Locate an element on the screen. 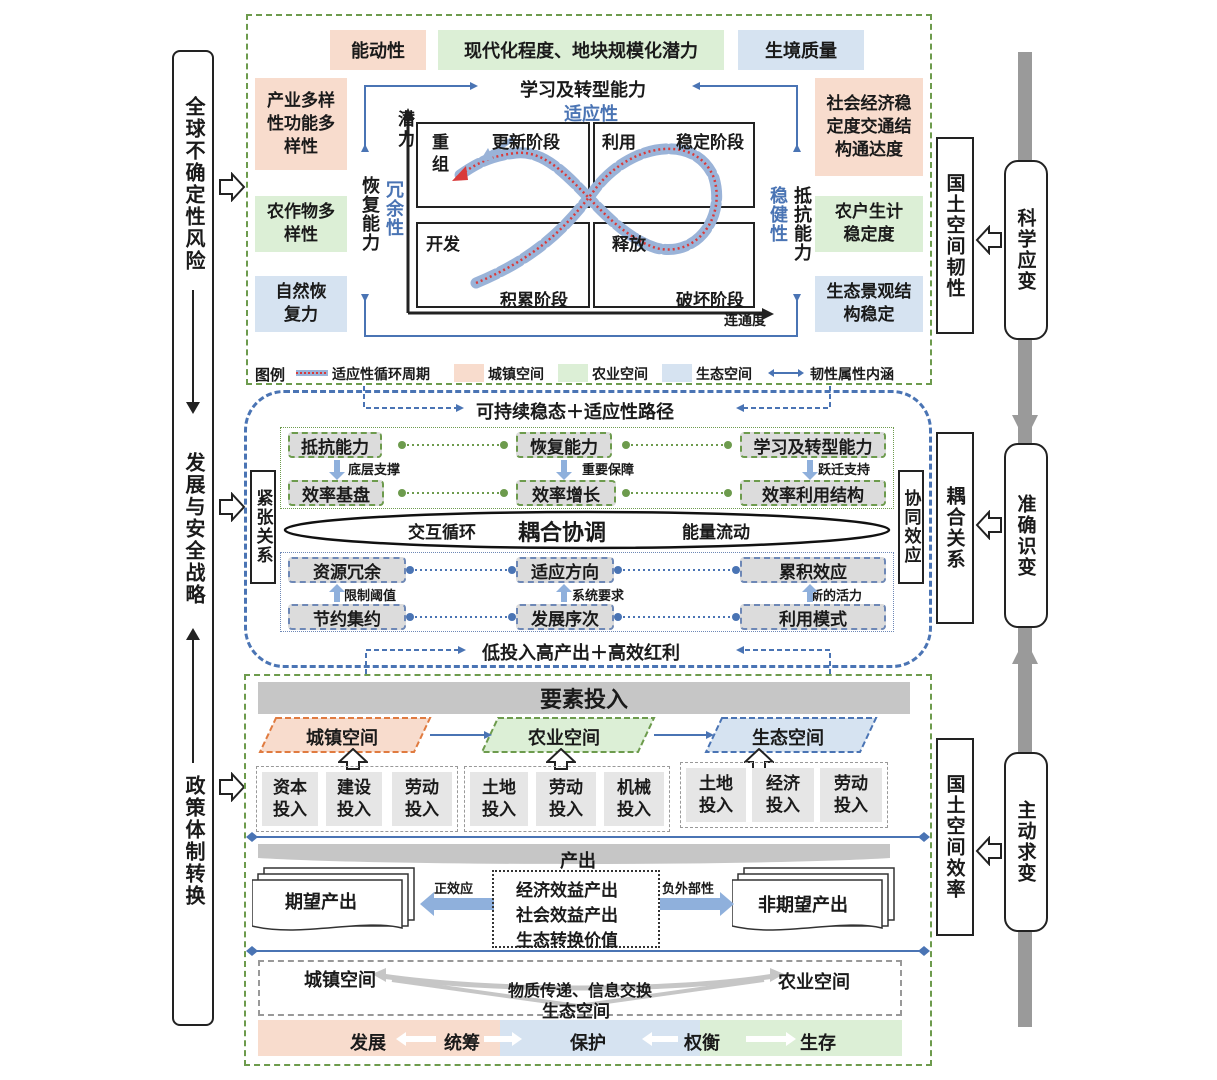 Image resolution: width=1217 pixels, height=1080 pixels. upper-links is located at coordinates (573, 469).